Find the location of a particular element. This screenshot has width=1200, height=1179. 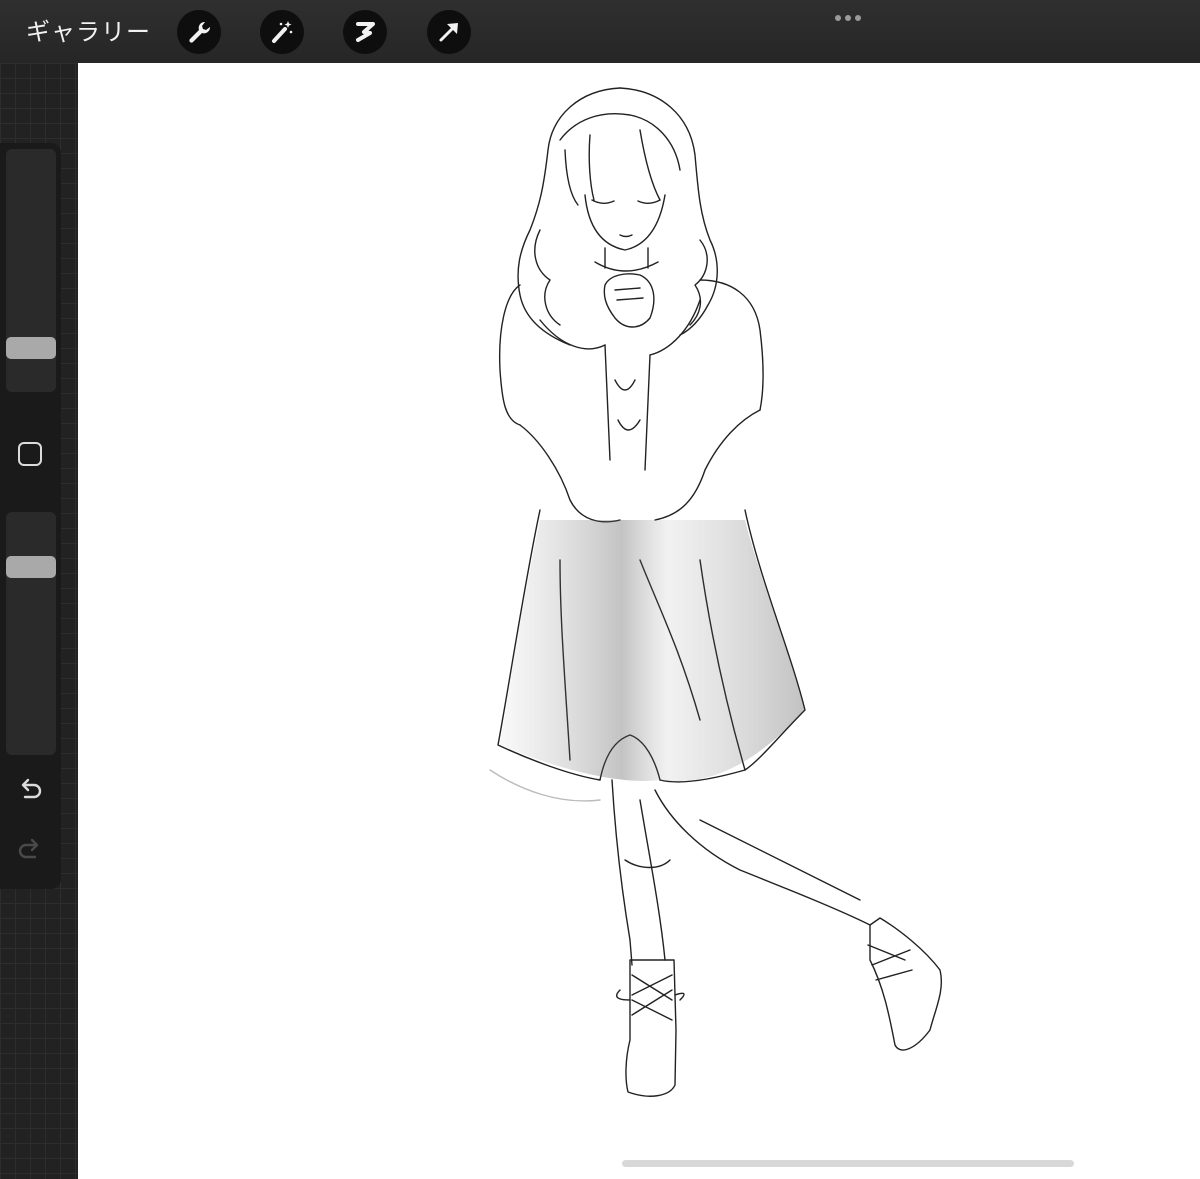

actions-button is located at coordinates (199, 32).